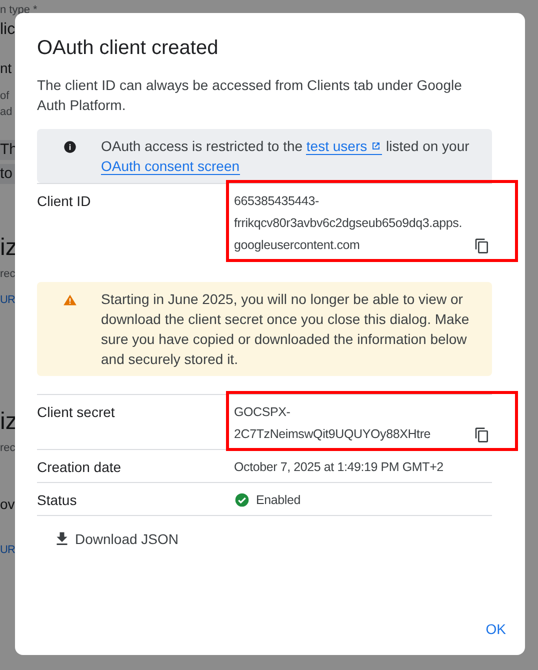 Image resolution: width=538 pixels, height=670 pixels. I want to click on background-text: nt, so click(6, 68).